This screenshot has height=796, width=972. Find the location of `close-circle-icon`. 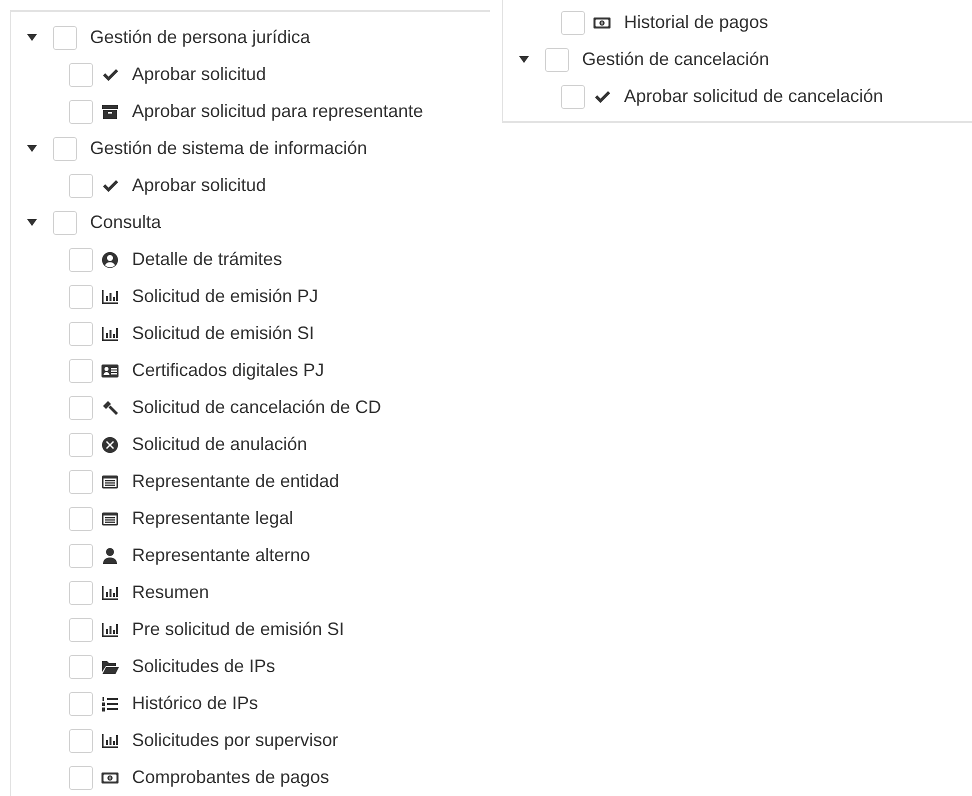

close-circle-icon is located at coordinates (110, 445).